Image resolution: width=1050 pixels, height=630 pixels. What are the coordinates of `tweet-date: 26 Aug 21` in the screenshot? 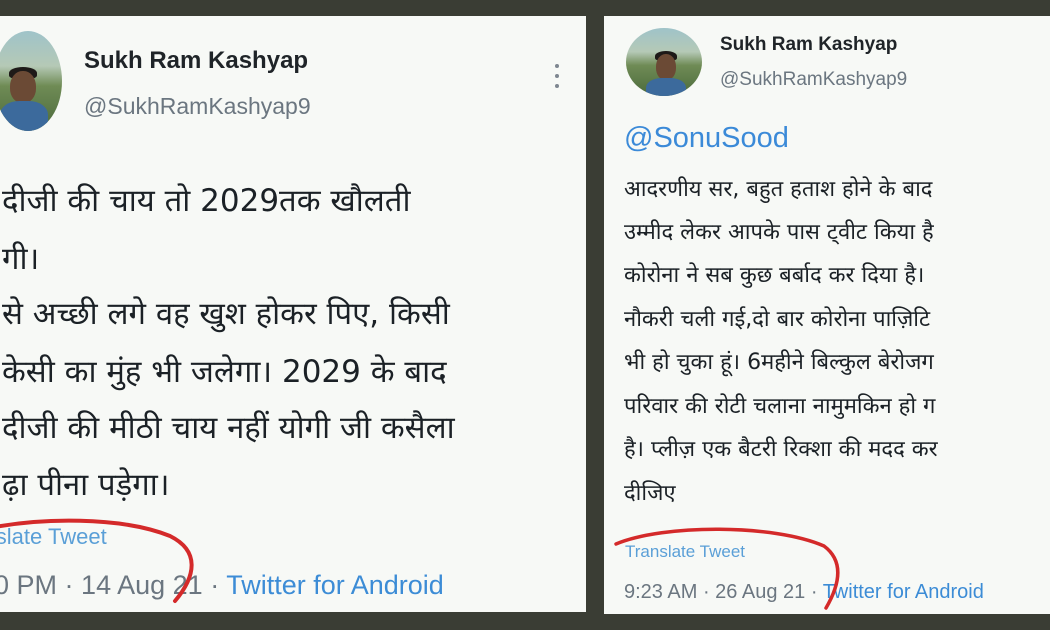 It's located at (760, 592).